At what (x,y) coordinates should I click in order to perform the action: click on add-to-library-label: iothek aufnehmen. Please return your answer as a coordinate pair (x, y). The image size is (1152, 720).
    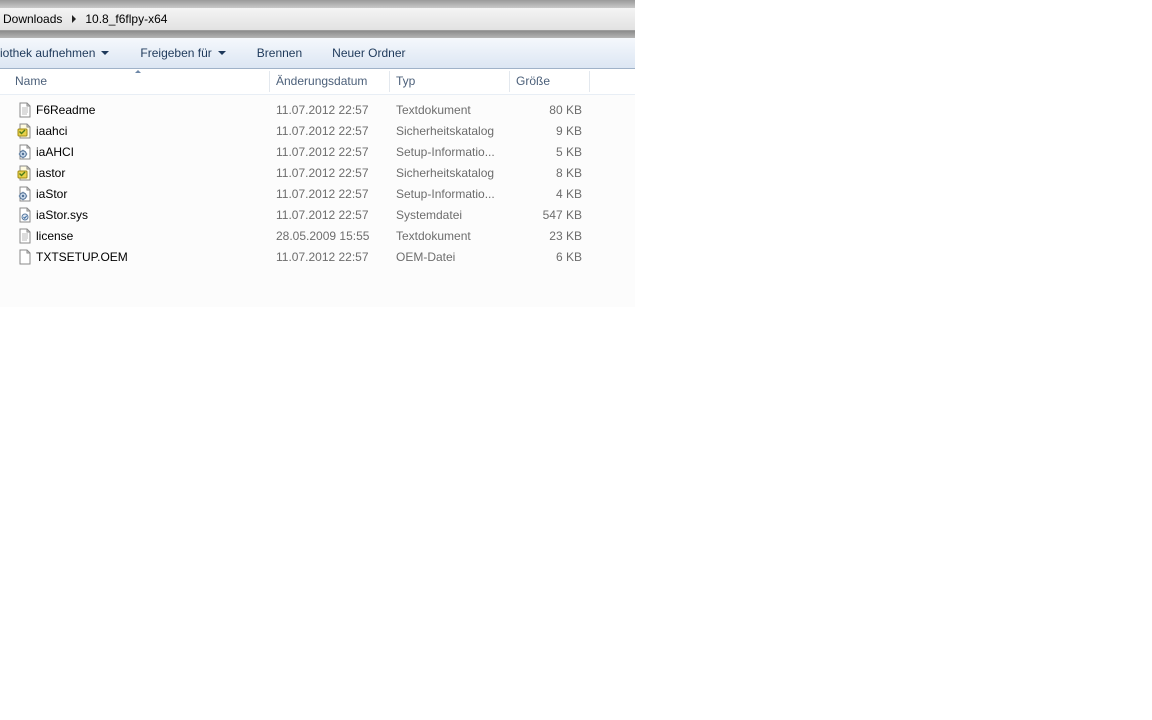
    Looking at the image, I should click on (48, 53).